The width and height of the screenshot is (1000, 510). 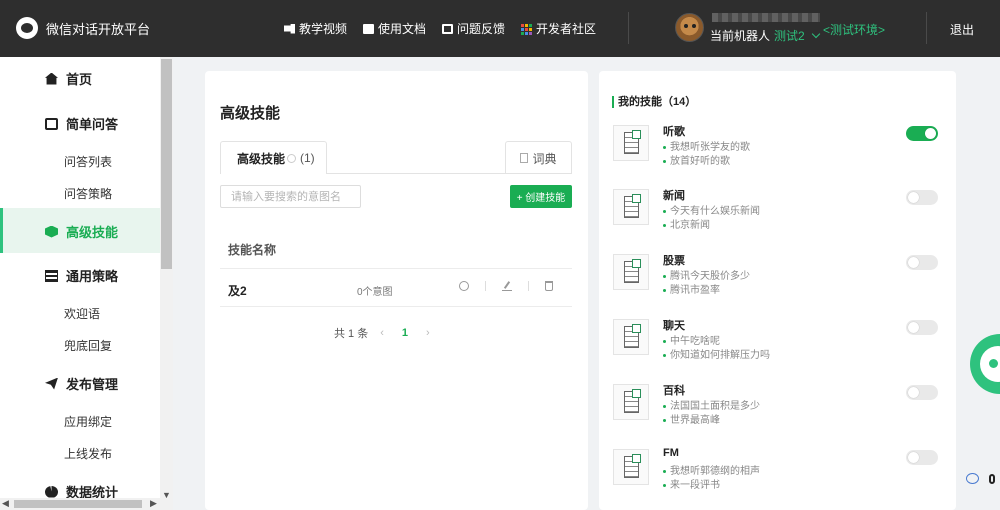 I want to click on tab-count: (1), so click(x=307, y=158).